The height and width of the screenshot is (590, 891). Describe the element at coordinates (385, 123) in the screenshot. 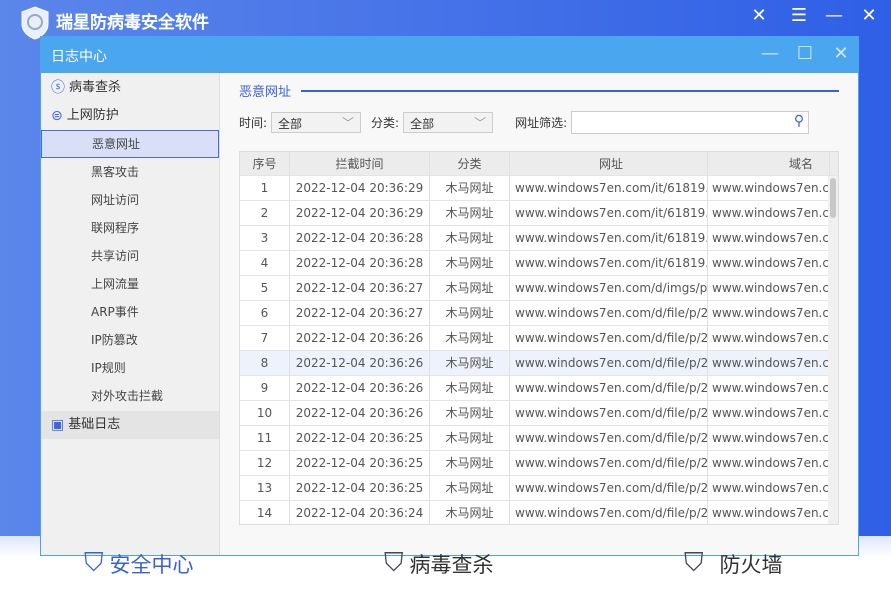

I see `category-label: 分类:` at that location.